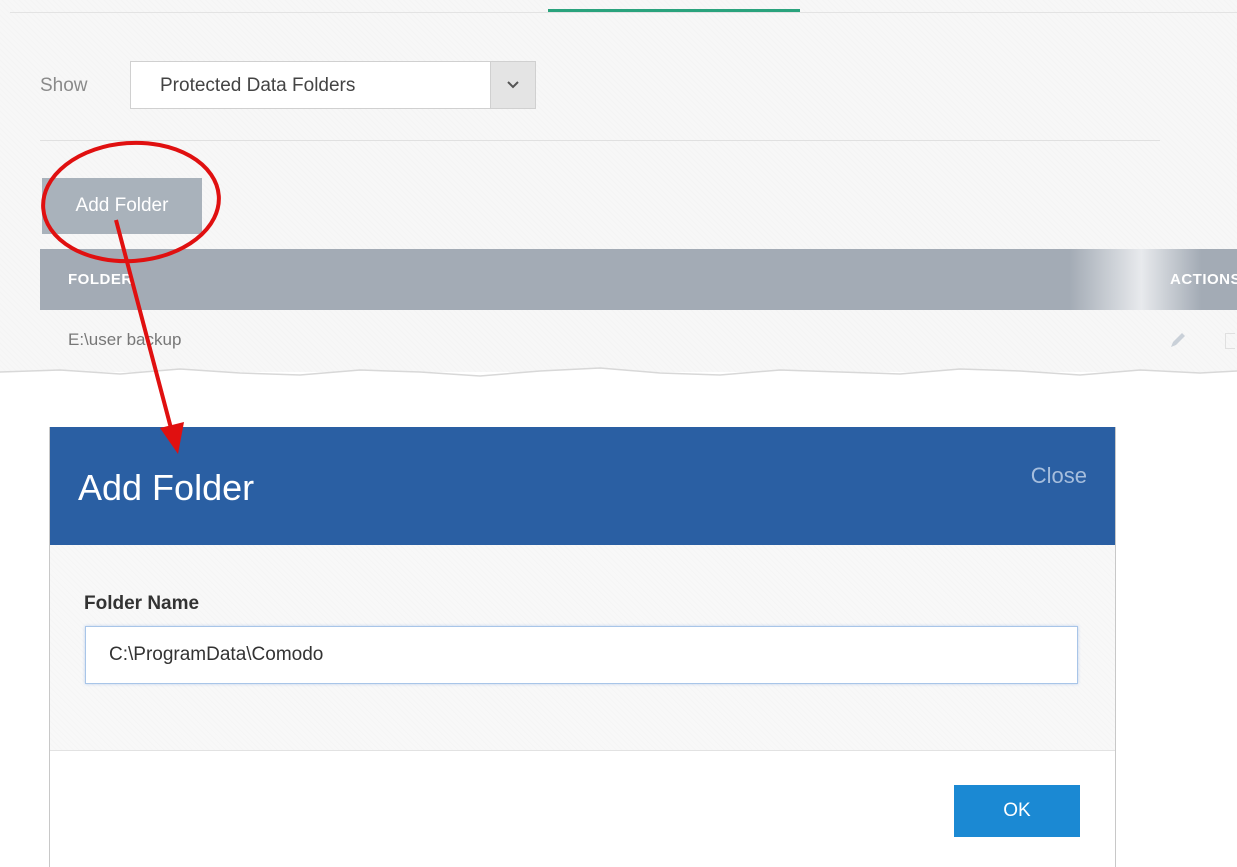  Describe the element at coordinates (512, 85) in the screenshot. I see `chevron-down-icon` at that location.